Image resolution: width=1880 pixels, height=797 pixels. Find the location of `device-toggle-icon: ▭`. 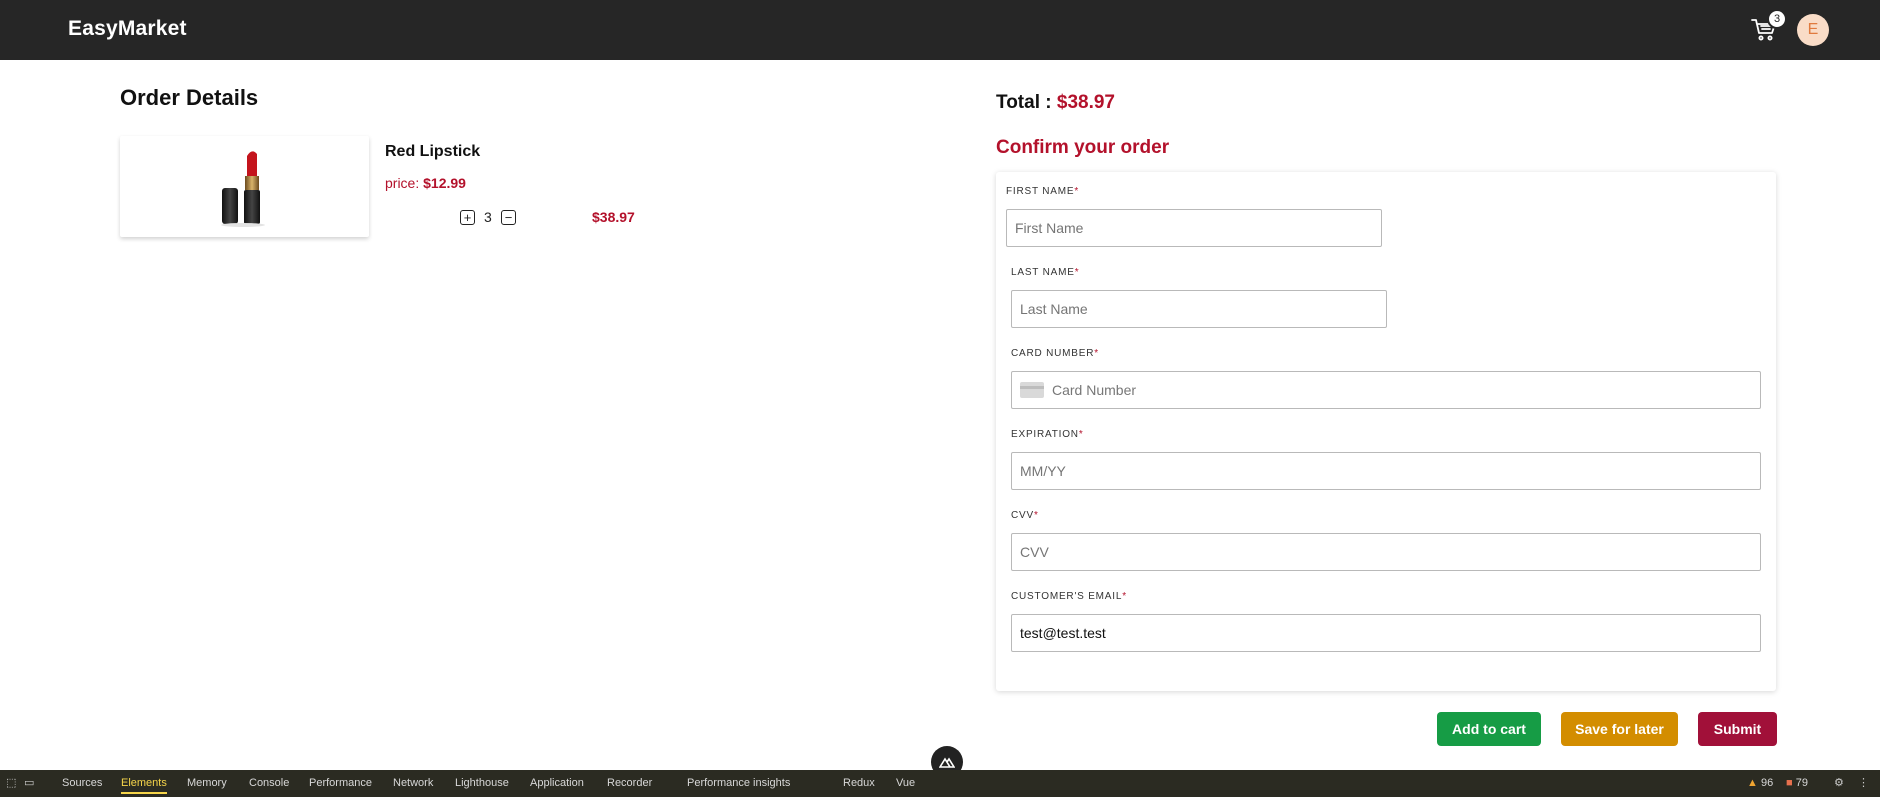

device-toggle-icon: ▭ is located at coordinates (31, 783).